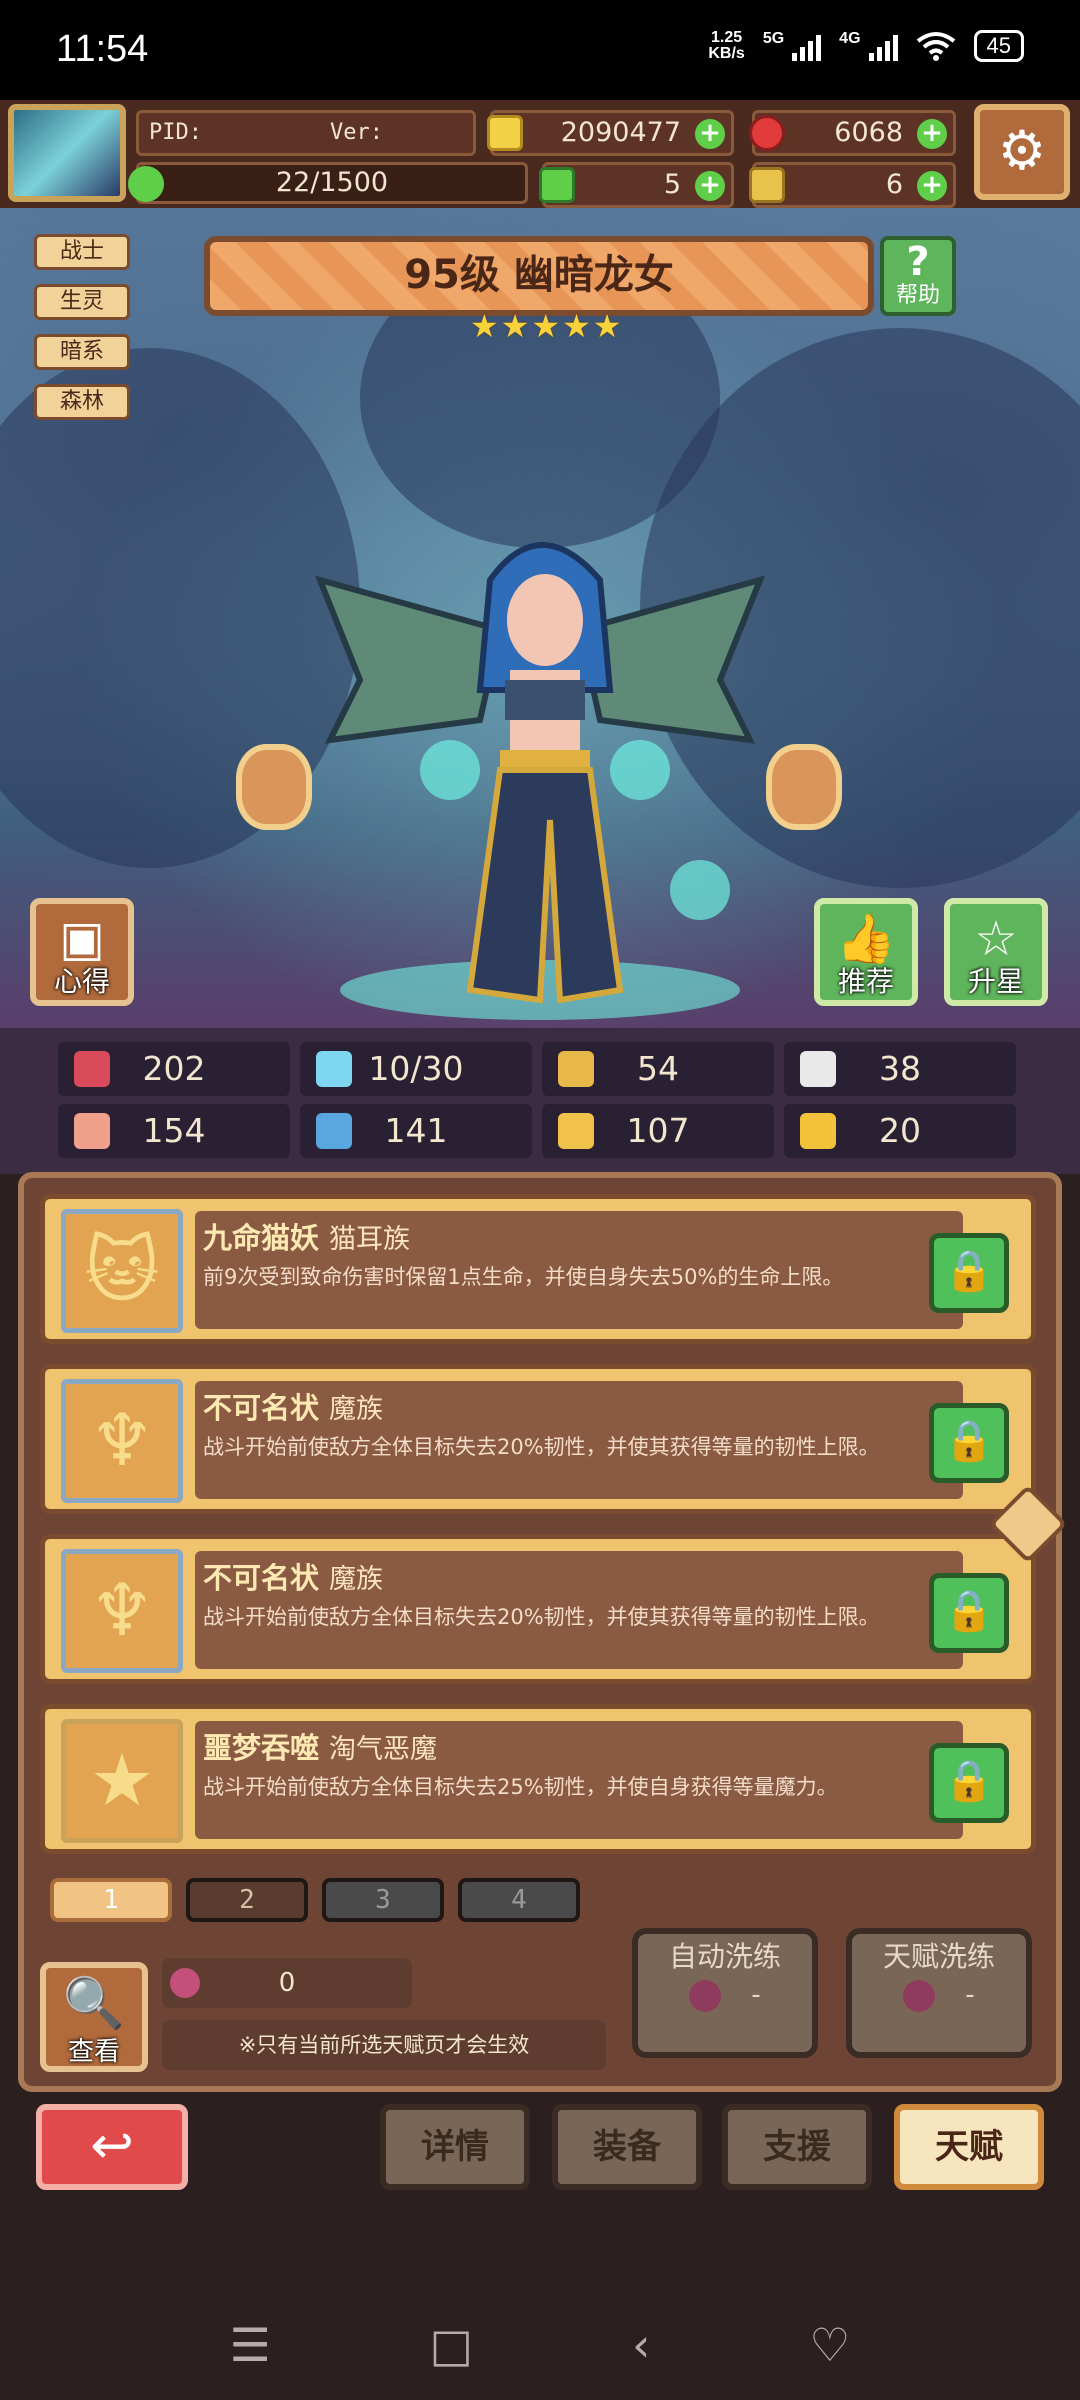 This screenshot has width=1080, height=2400. I want to click on clover-resource: 5 +, so click(636, 185).